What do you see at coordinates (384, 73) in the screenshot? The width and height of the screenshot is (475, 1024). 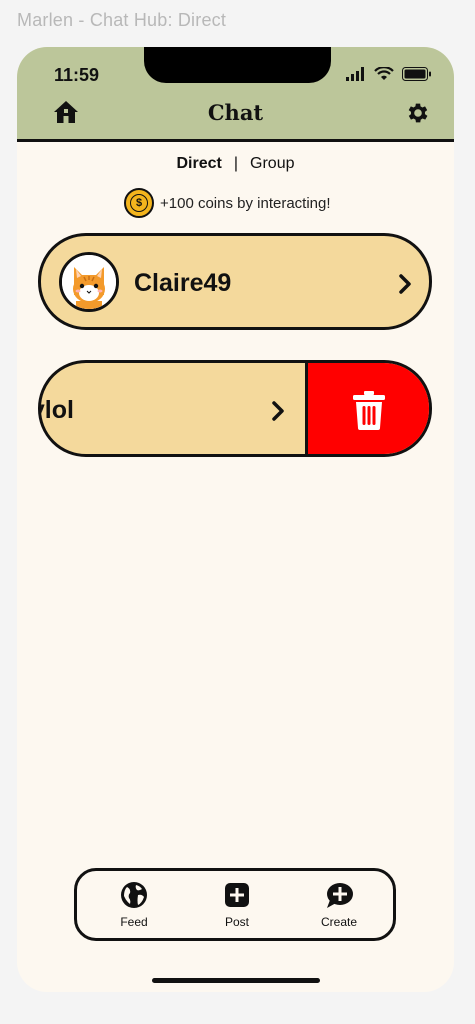 I see `wifi-icon` at bounding box center [384, 73].